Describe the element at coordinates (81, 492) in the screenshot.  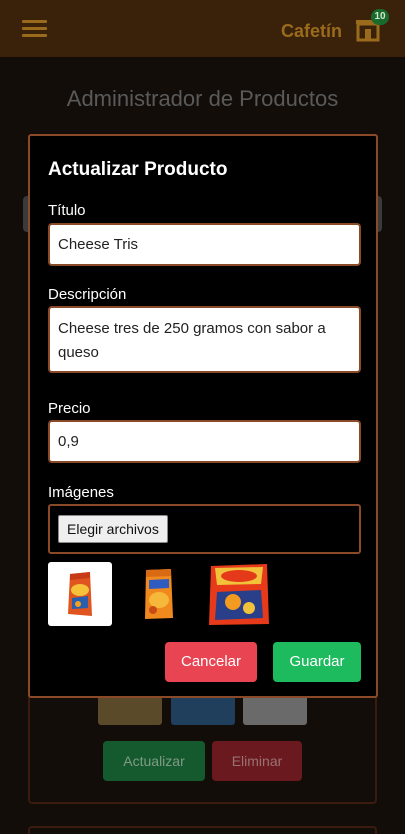
I see `images-label: Imágenes` at that location.